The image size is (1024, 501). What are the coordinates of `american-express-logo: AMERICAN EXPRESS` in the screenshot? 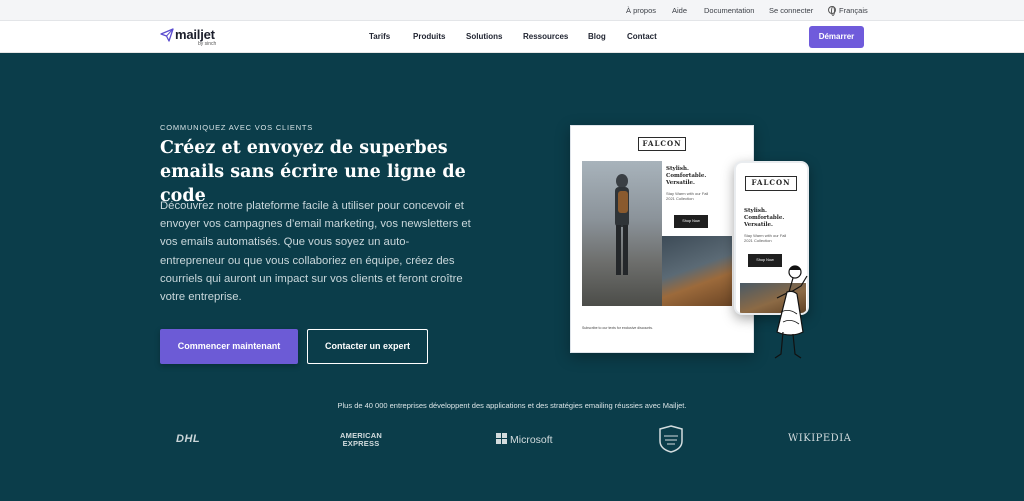 It's located at (361, 445).